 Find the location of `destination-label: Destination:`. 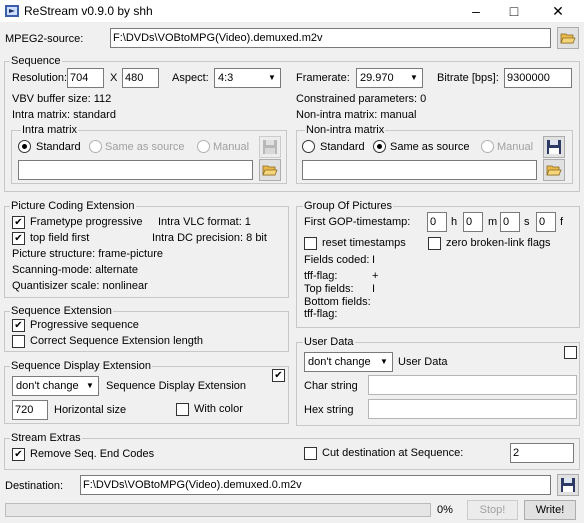

destination-label: Destination: is located at coordinates (34, 486).